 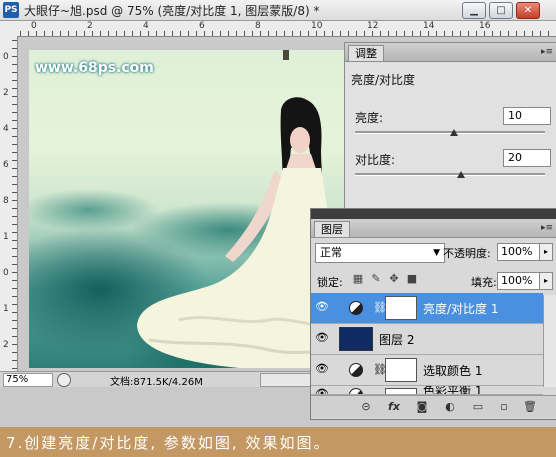 What do you see at coordinates (286, 380) in the screenshot?
I see `horizontal-scrollbar` at bounding box center [286, 380].